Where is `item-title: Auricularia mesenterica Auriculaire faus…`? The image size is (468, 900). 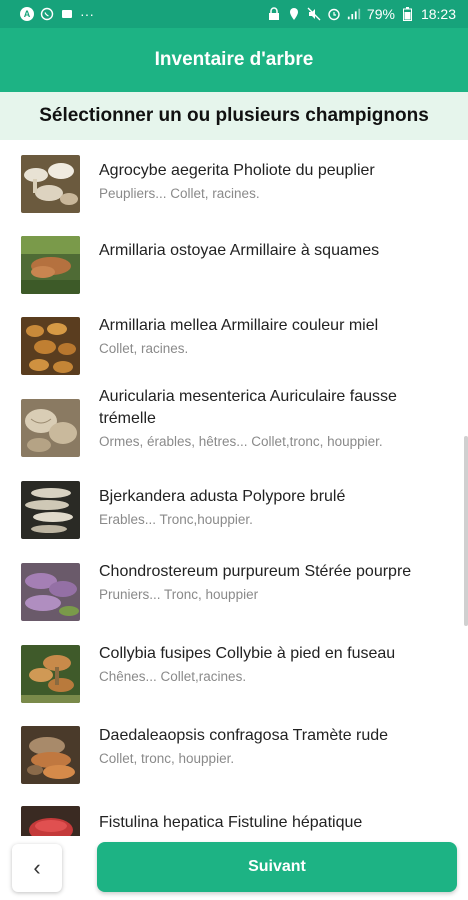 item-title: Auricularia mesenterica Auriculaire faus… is located at coordinates (248, 407).